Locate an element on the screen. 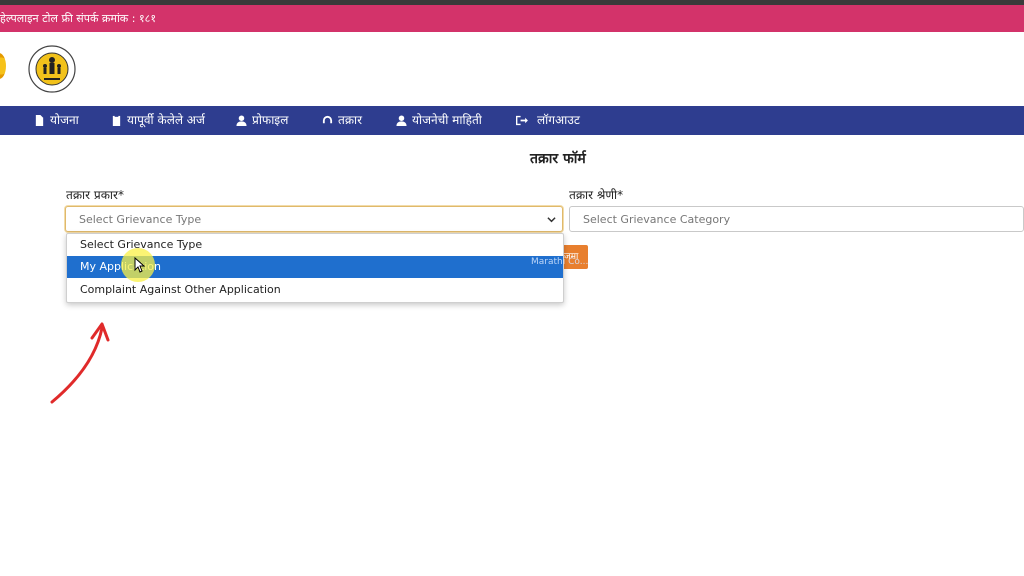 Image resolution: width=1024 pixels, height=576 pixels. annotation-arrow-icon is located at coordinates (80, 363).